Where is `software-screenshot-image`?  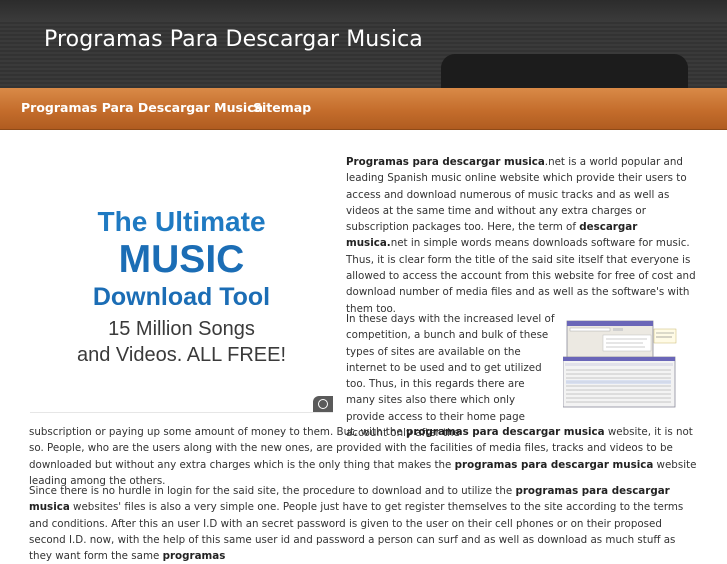
software-screenshot-image is located at coordinates (620, 364).